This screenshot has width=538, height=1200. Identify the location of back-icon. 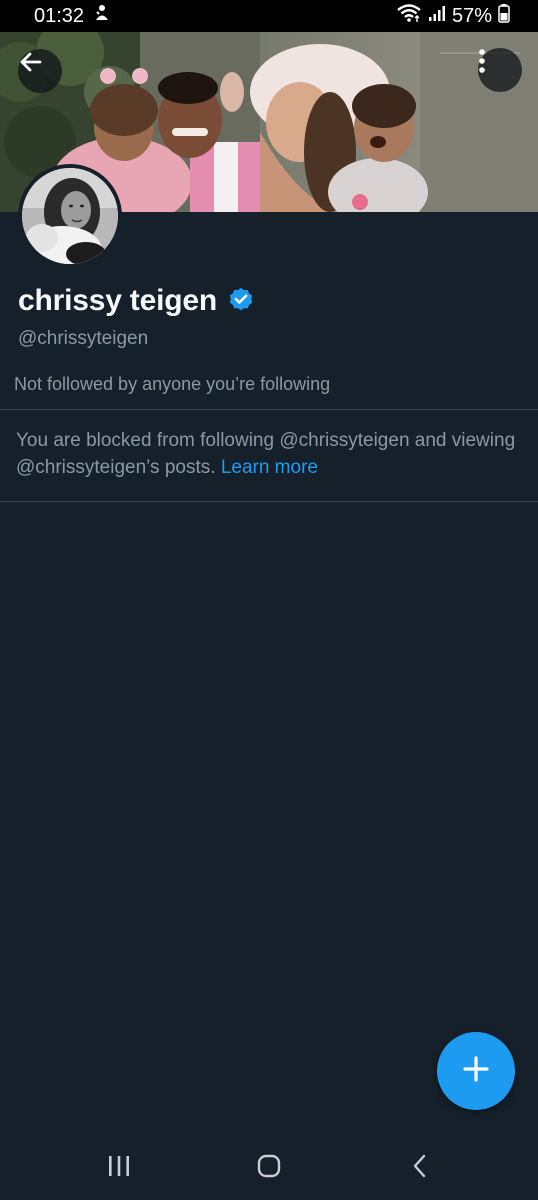
(420, 1168).